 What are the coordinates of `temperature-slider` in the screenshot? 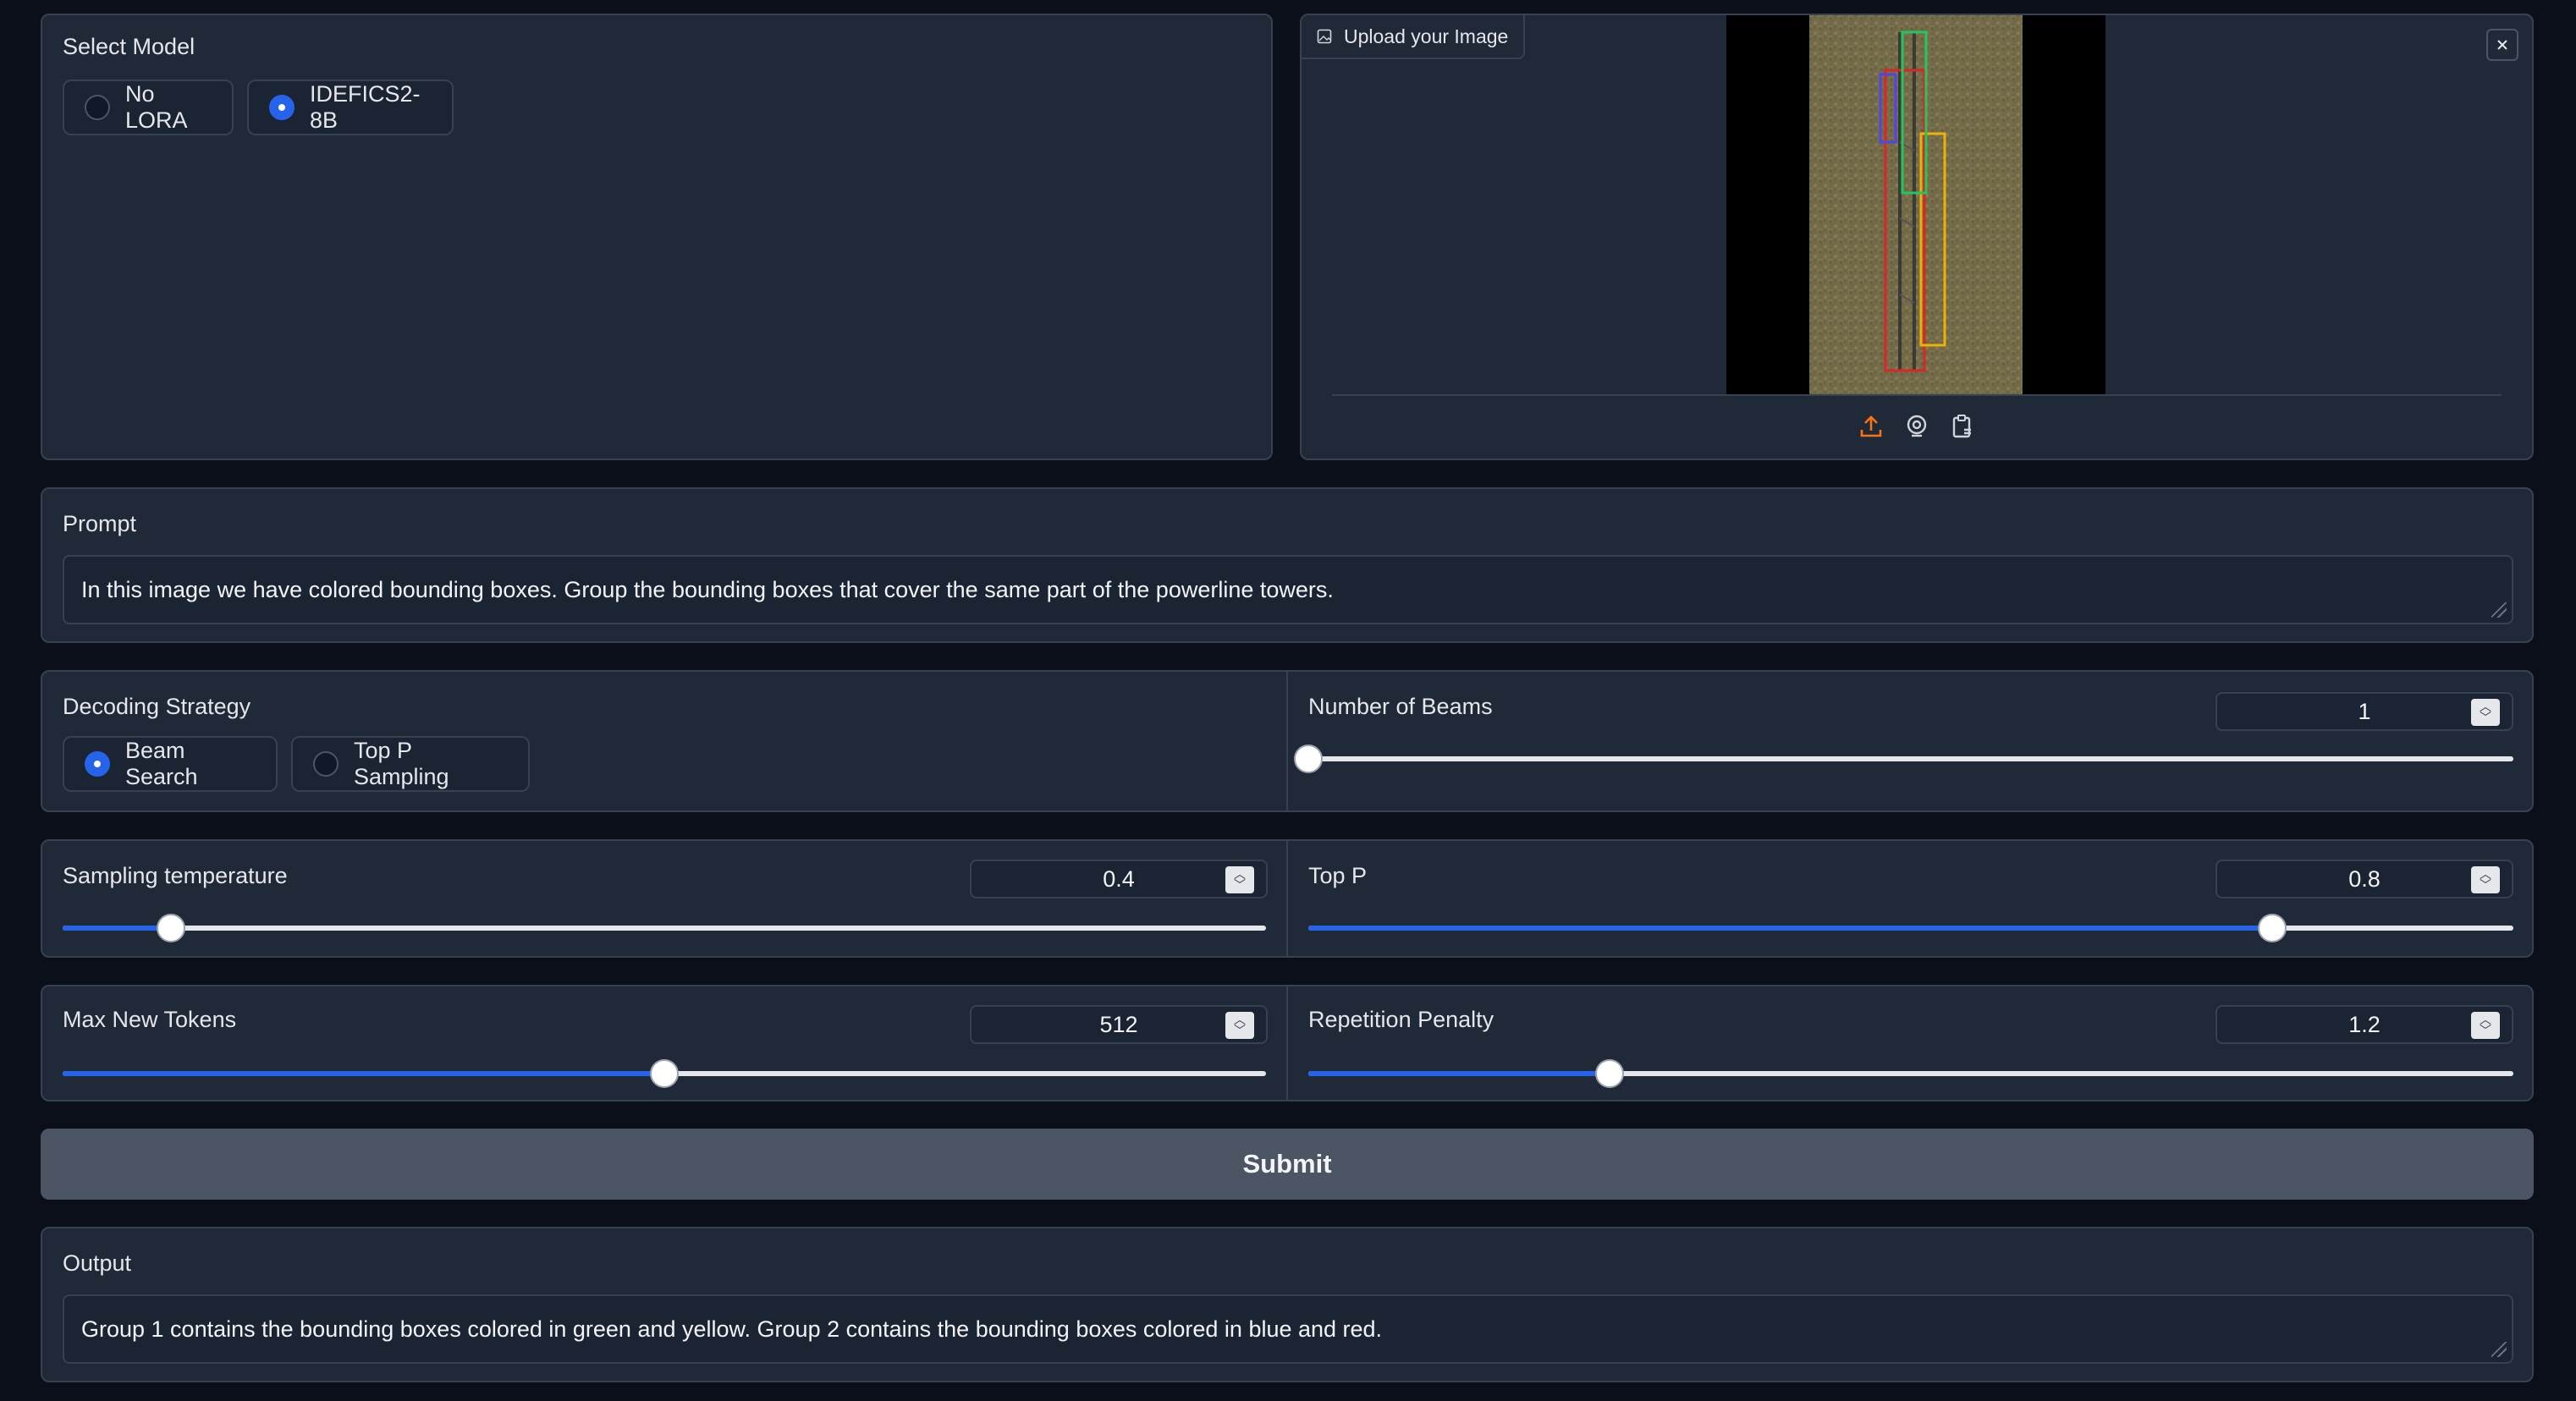 It's located at (664, 928).